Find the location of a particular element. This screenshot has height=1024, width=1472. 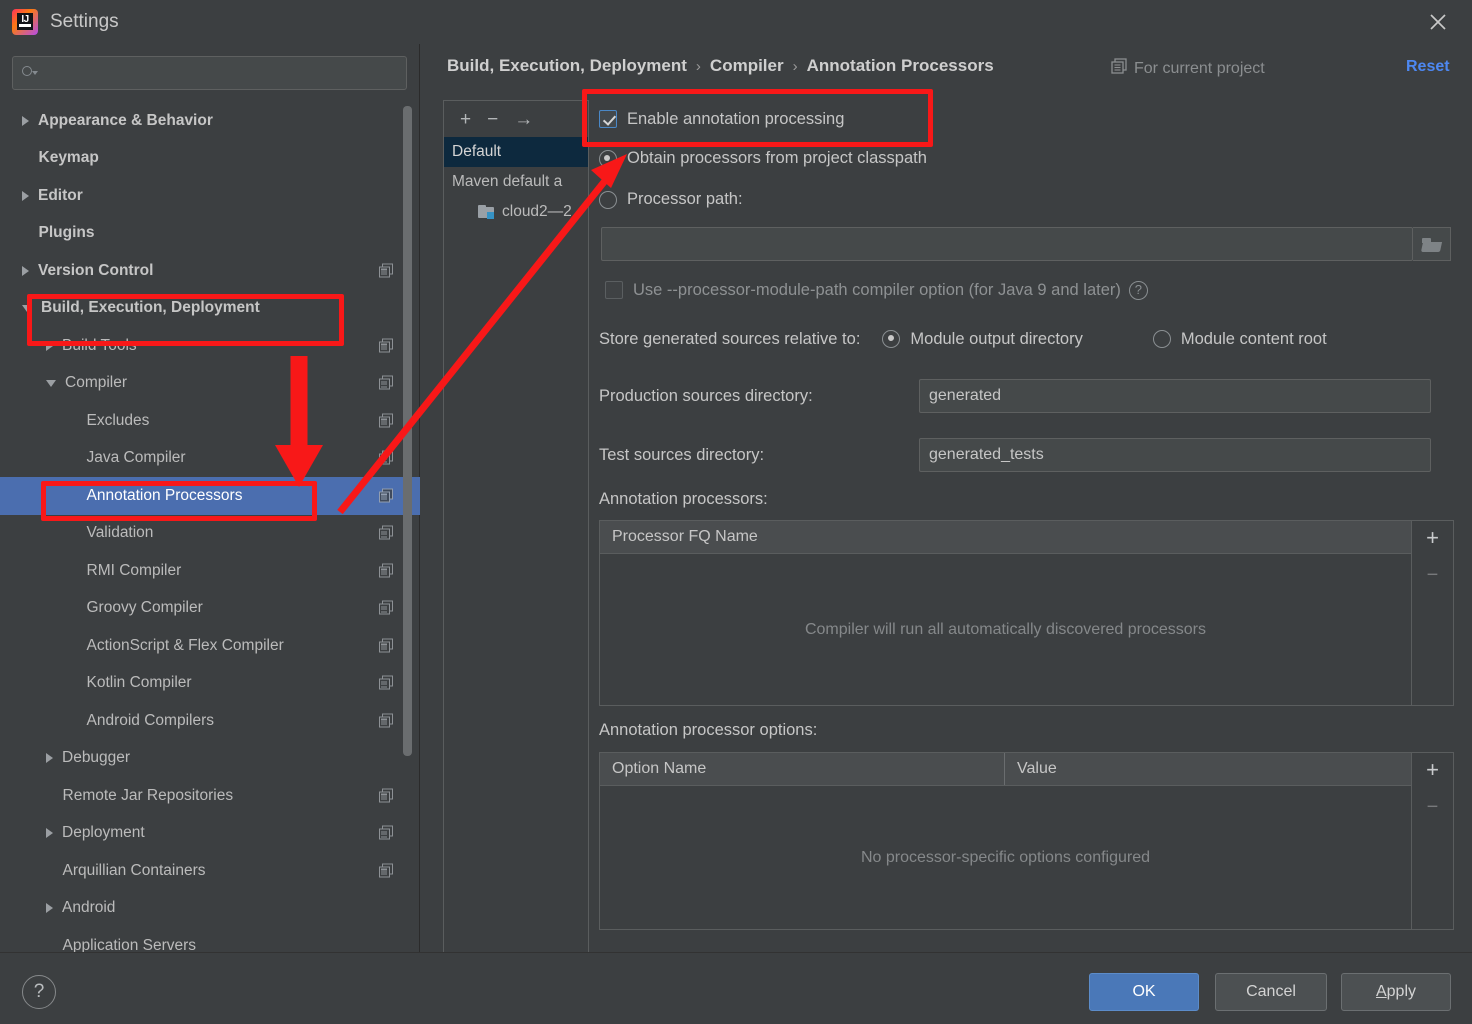

test-sources-input: generated_tests is located at coordinates (1175, 455).